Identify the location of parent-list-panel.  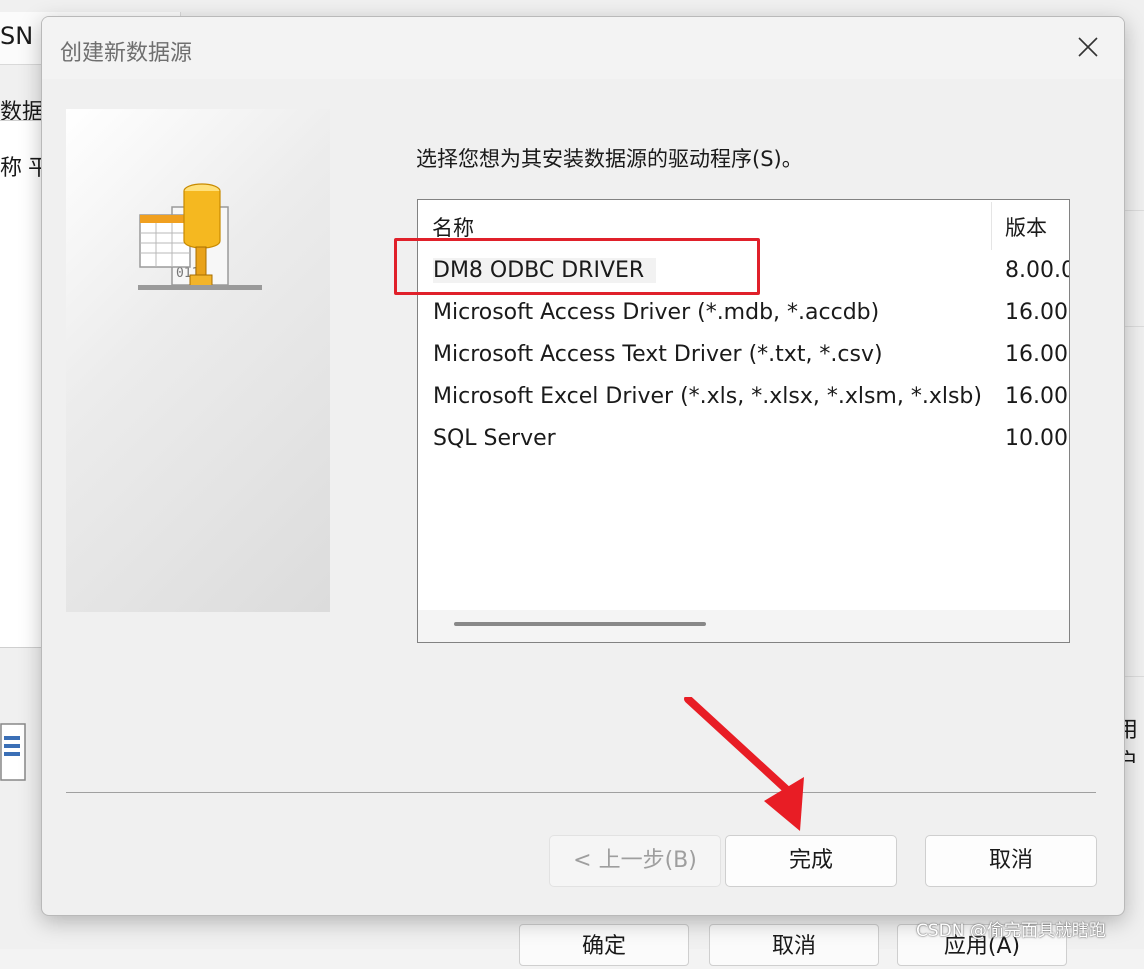
(23, 384).